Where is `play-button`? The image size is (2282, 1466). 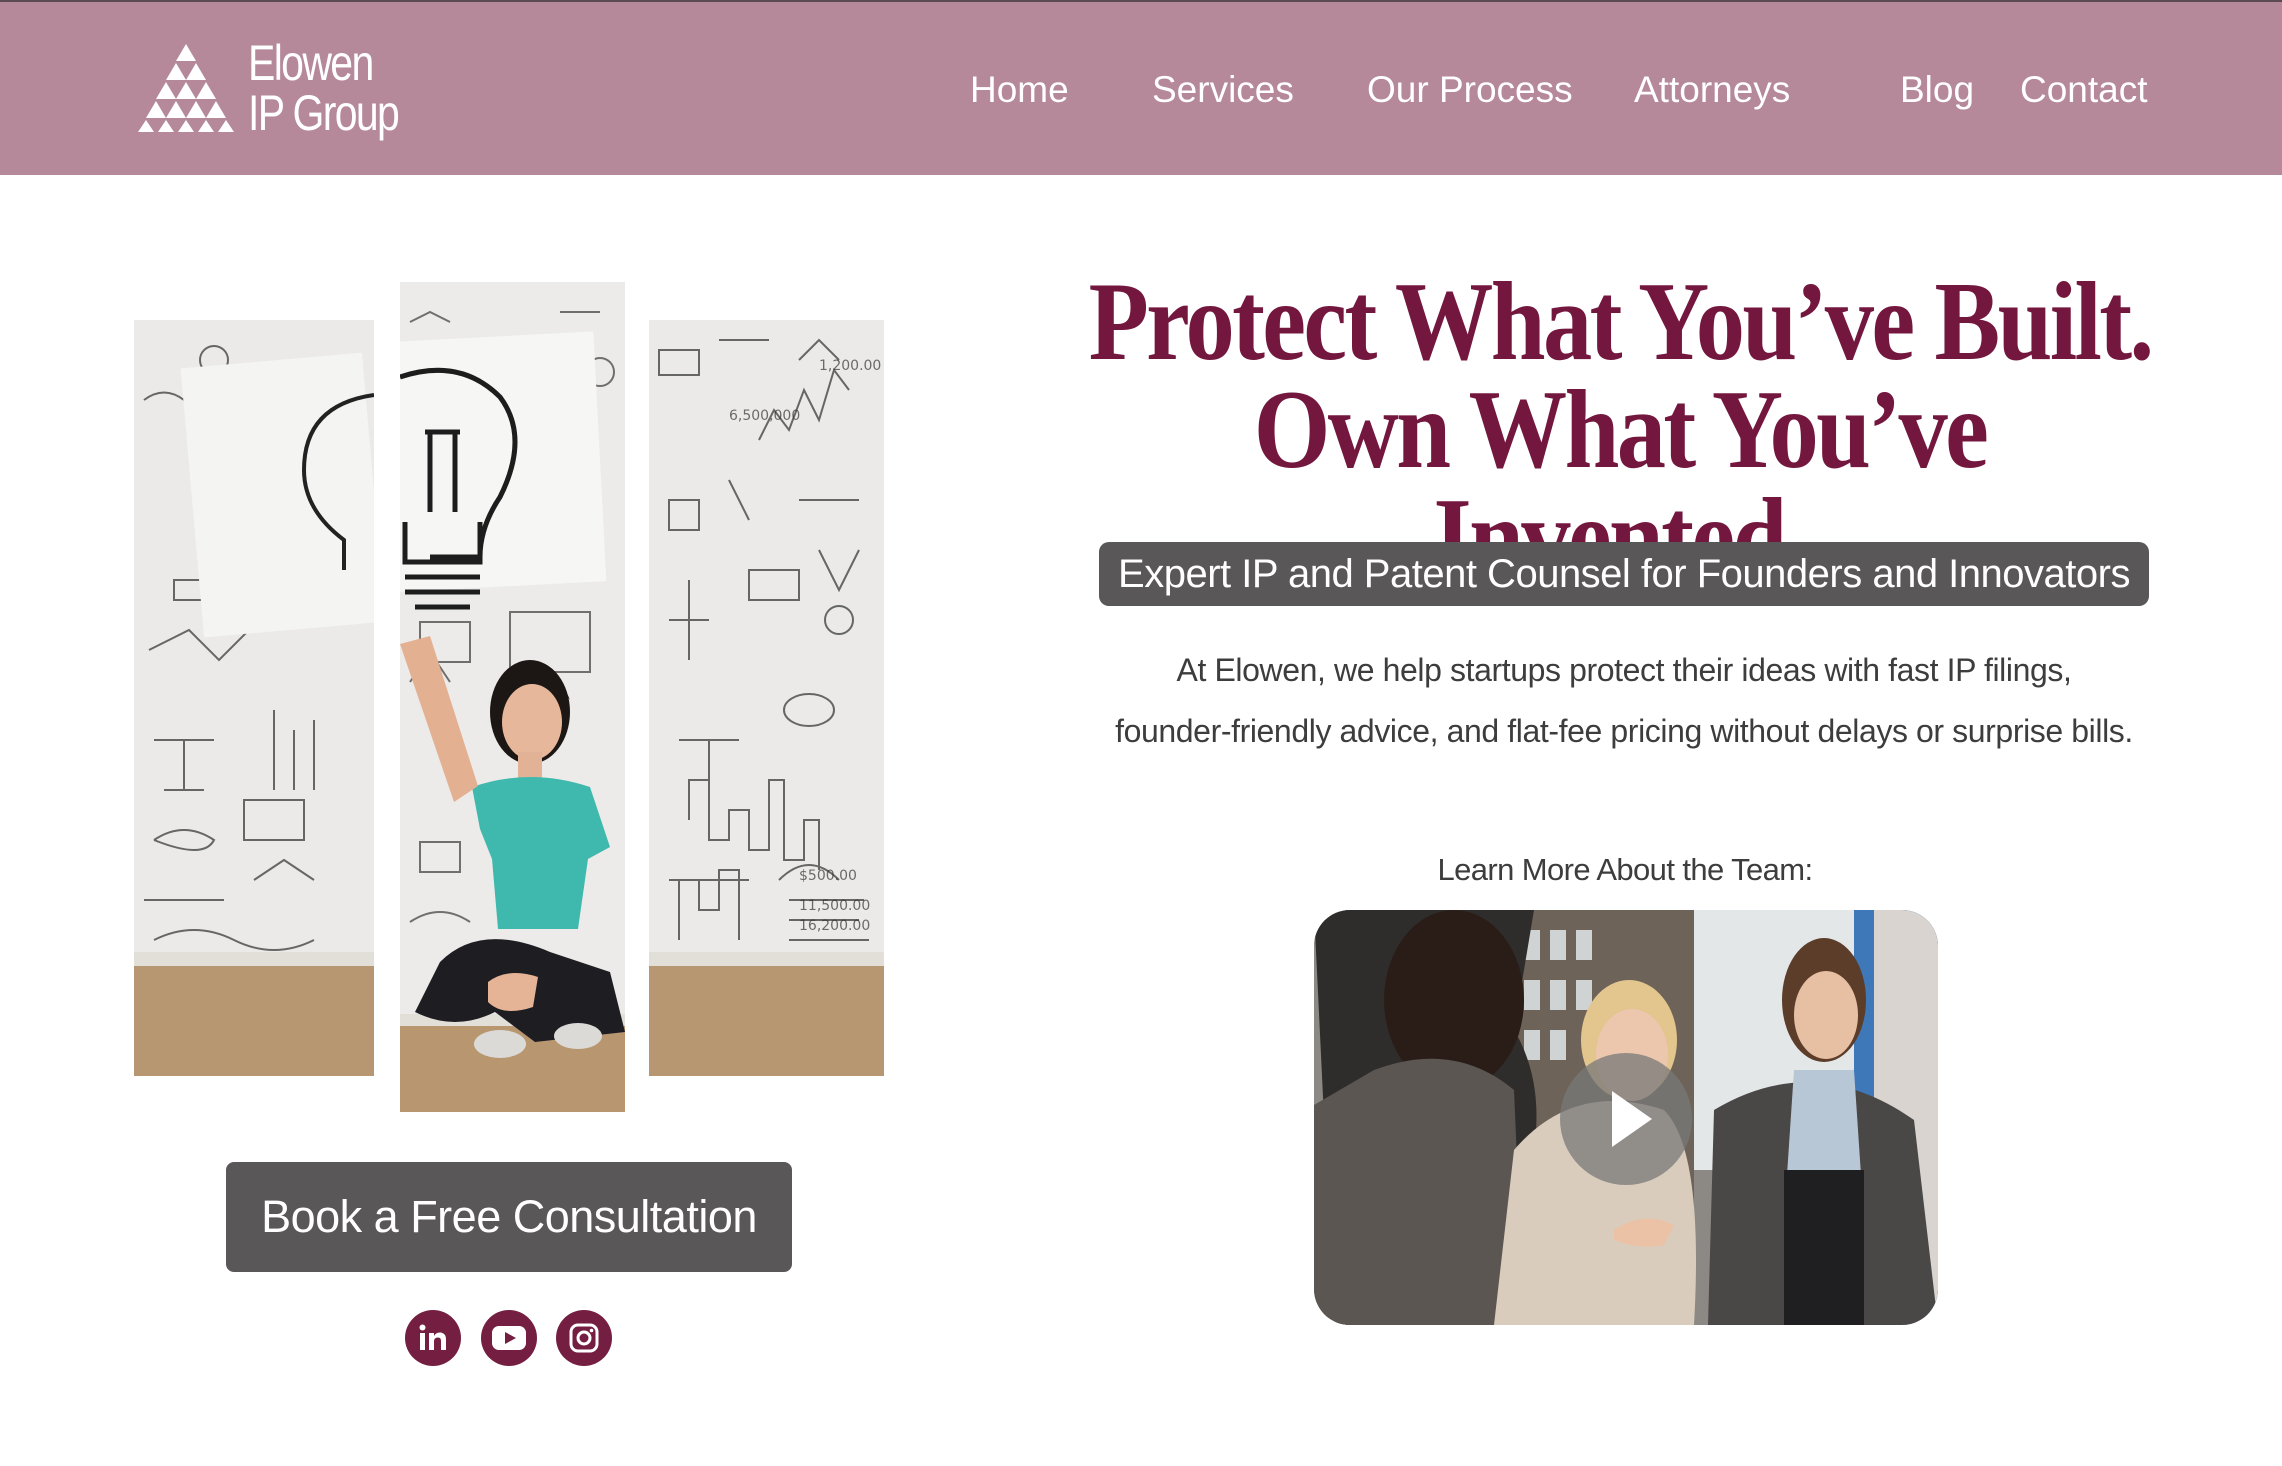 play-button is located at coordinates (1626, 1119).